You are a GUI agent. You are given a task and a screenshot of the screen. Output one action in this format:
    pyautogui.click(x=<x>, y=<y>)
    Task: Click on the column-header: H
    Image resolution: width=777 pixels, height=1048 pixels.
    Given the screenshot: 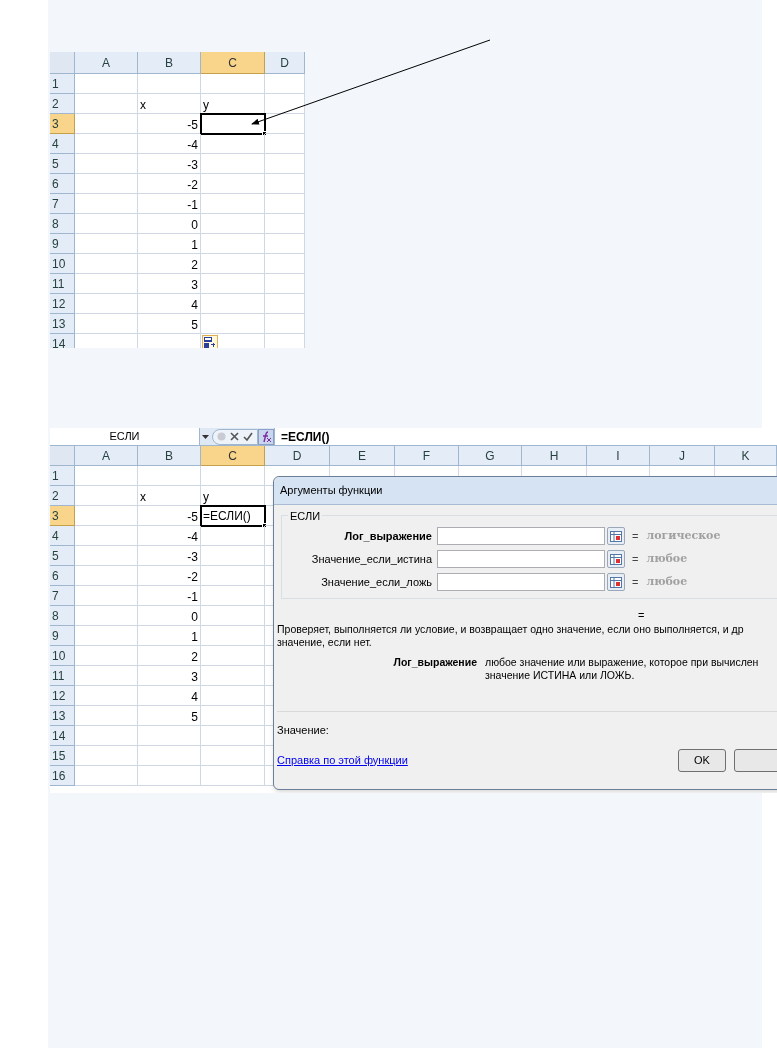 What is the action you would take?
    pyautogui.click(x=554, y=456)
    